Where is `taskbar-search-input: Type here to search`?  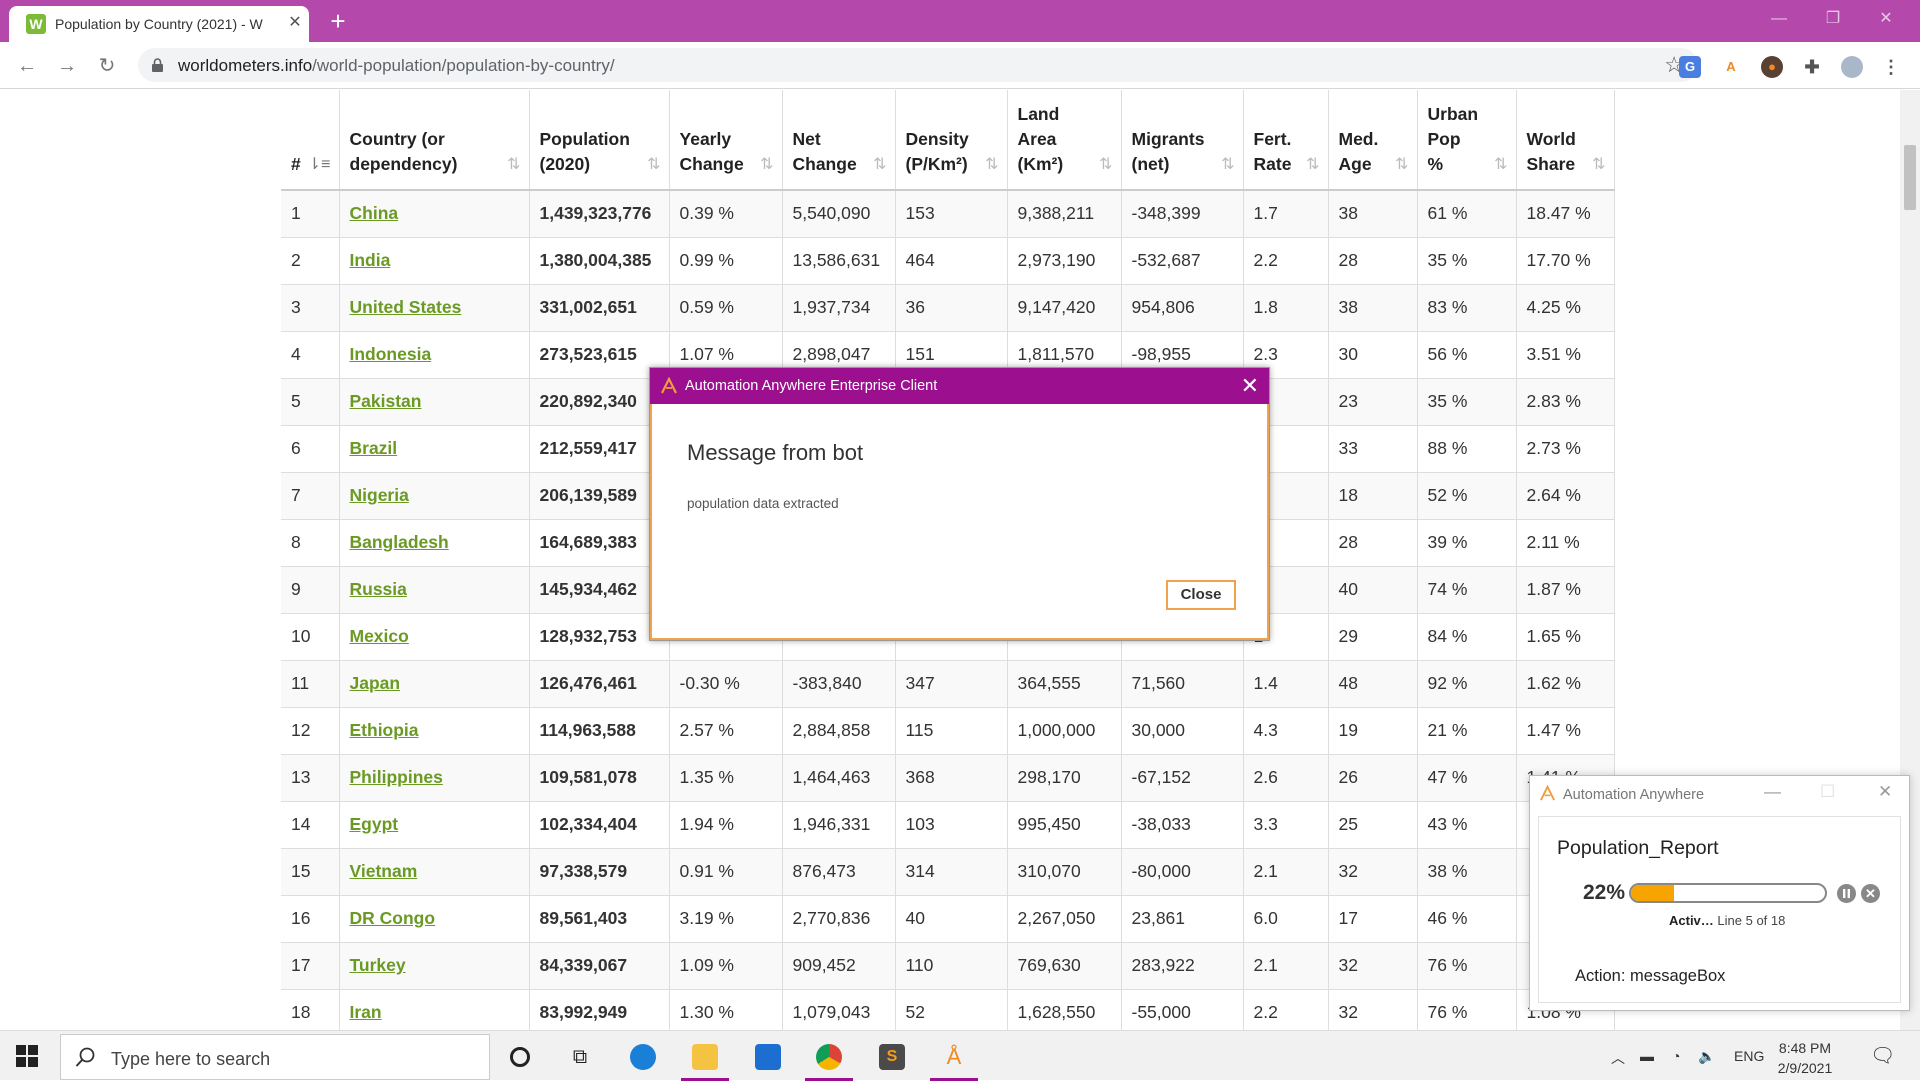 taskbar-search-input: Type here to search is located at coordinates (275, 1057).